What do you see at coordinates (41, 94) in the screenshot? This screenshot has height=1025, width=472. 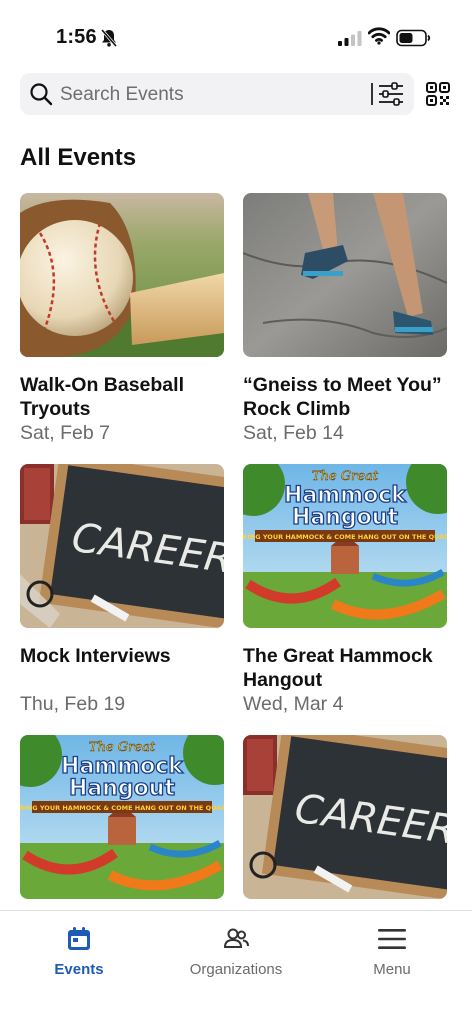 I see `search-icon` at bounding box center [41, 94].